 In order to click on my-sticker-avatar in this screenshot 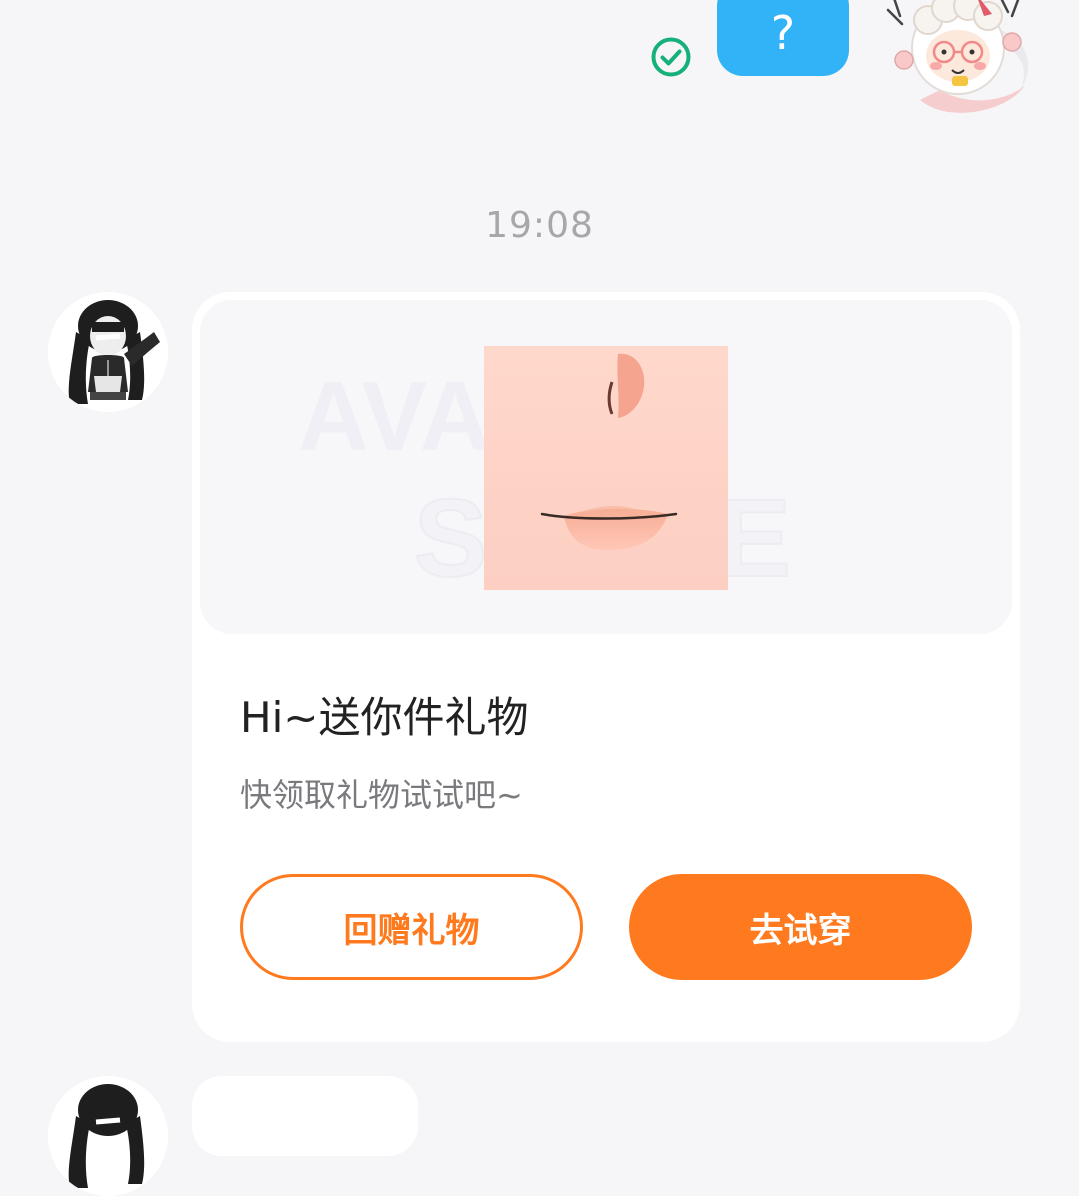, I will do `click(960, 60)`.